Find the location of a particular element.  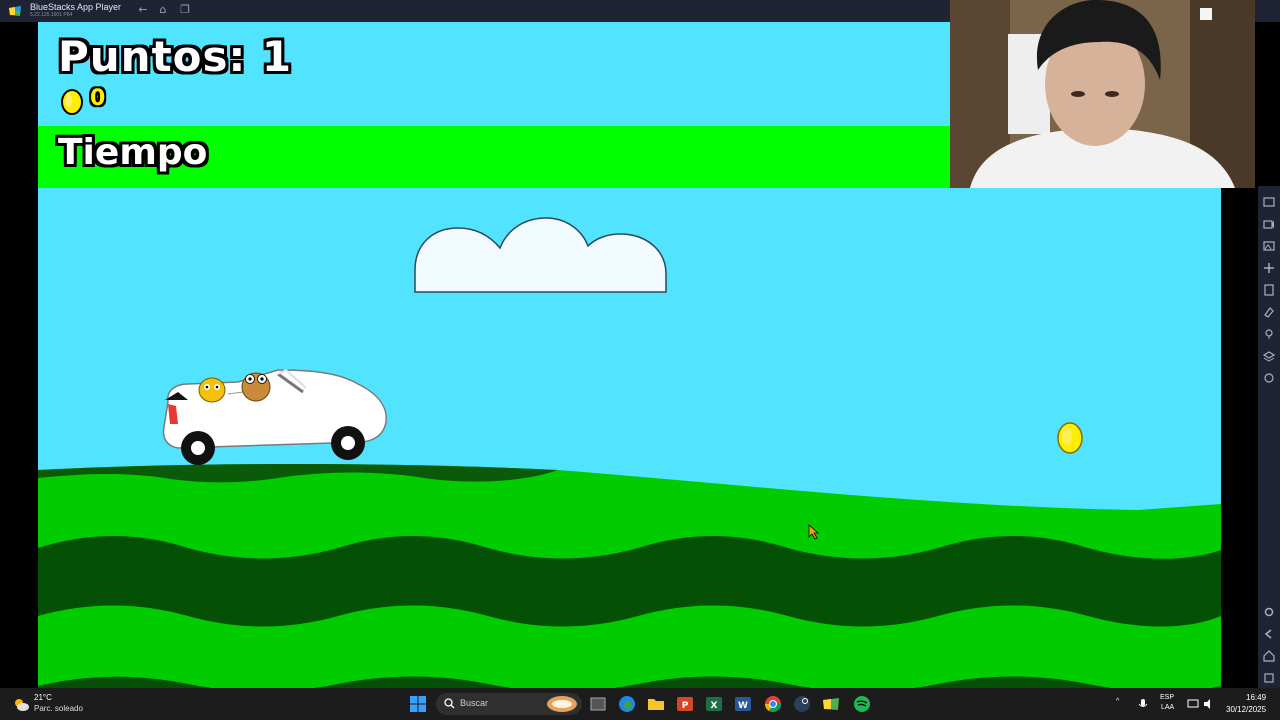

windows-start-icon is located at coordinates (418, 704).